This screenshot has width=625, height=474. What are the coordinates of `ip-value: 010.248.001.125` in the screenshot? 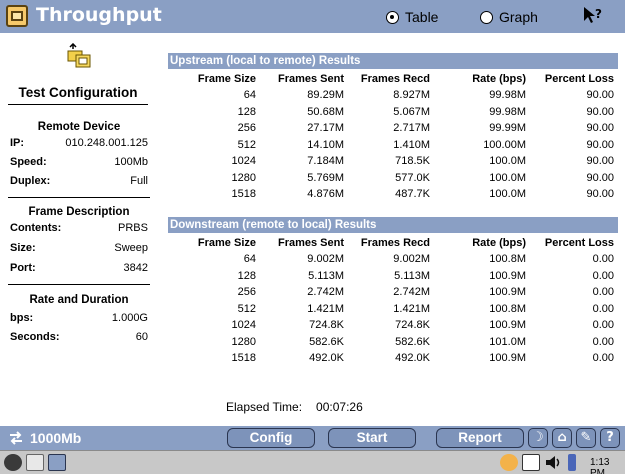 It's located at (106, 143).